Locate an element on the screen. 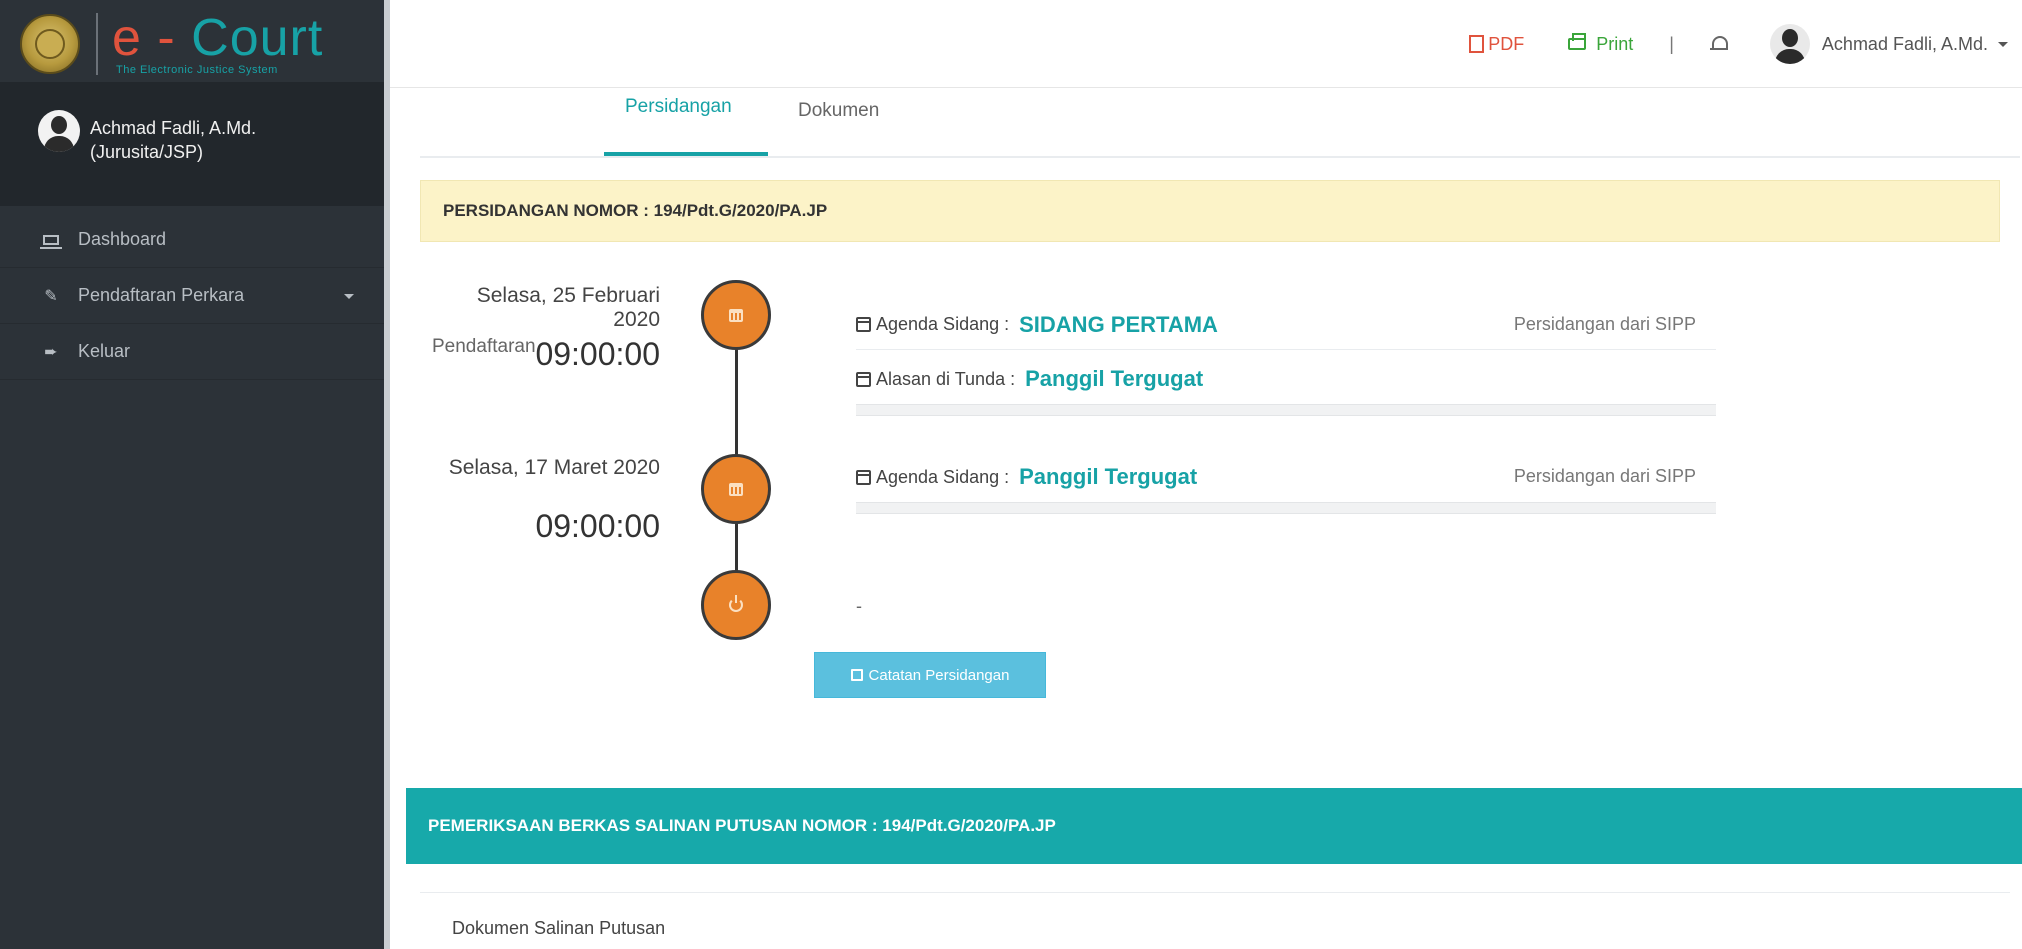 Image resolution: width=2022 pixels, height=949 pixels. agenda-value: SIDANG PERTAMA is located at coordinates (1118, 324).